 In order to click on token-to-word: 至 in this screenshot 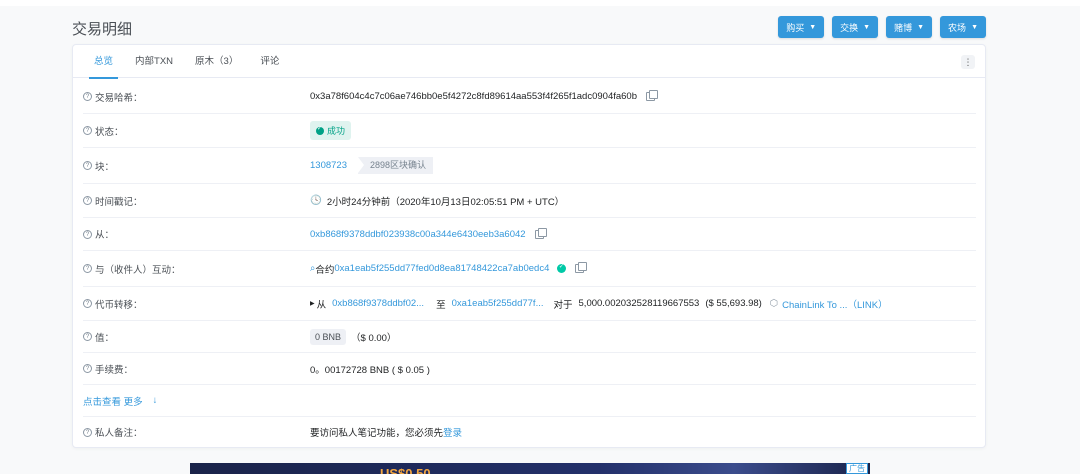, I will do `click(441, 305)`.